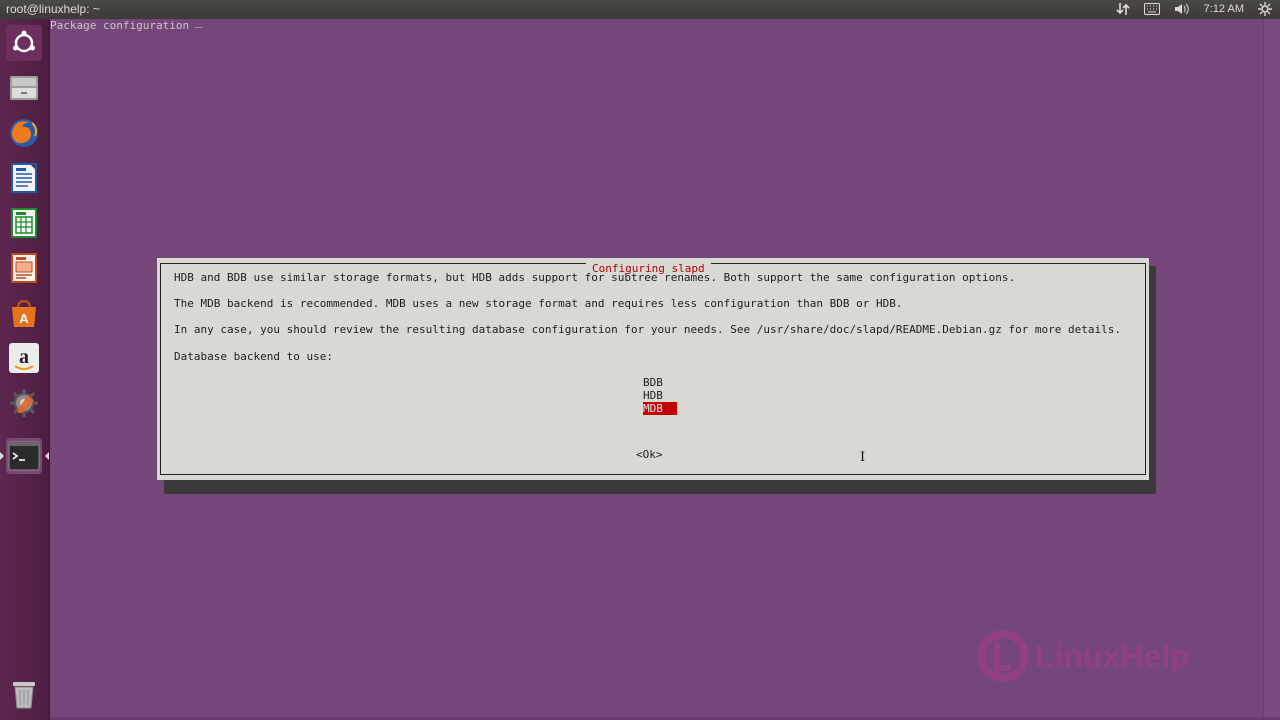 This screenshot has width=1280, height=720. I want to click on terminal-scrollbar, so click(1271, 369).